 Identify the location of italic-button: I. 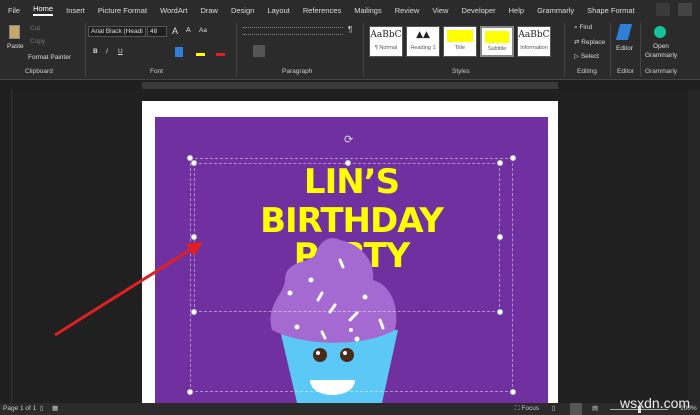
(107, 51).